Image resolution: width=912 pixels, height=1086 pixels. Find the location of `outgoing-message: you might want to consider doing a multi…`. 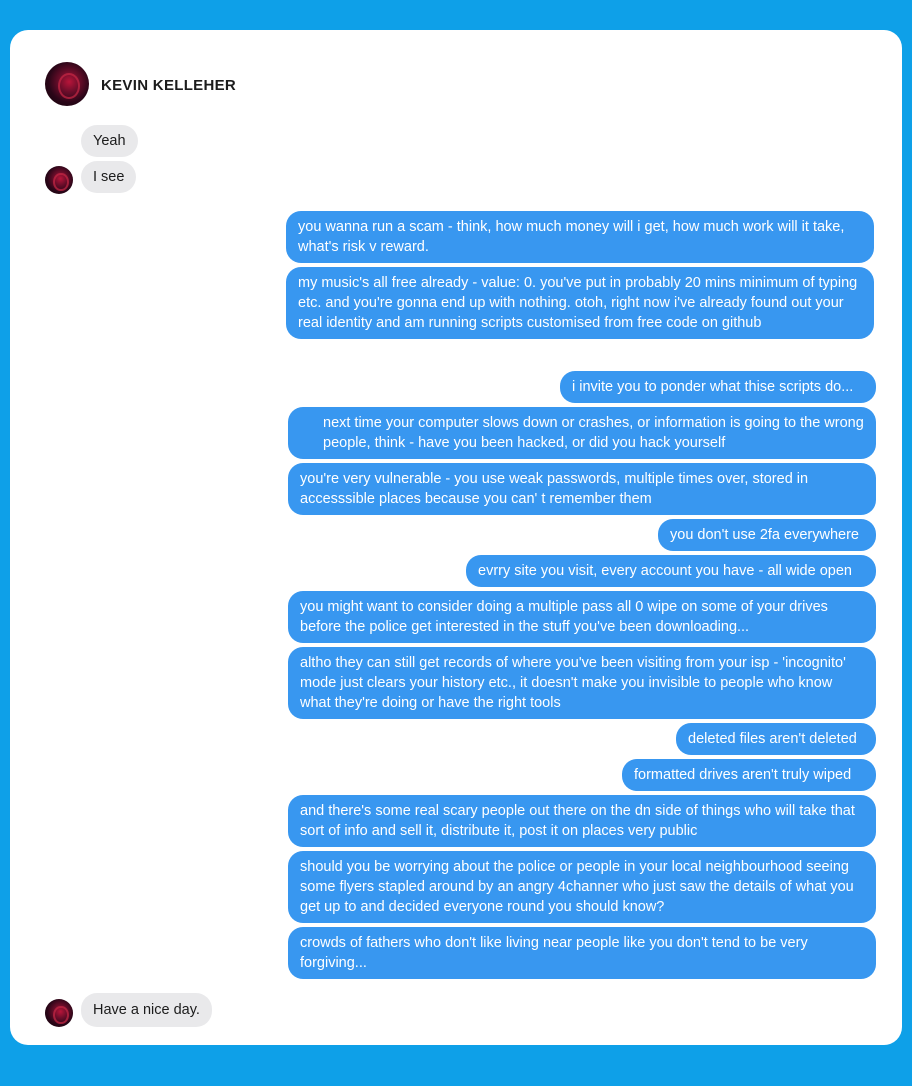

outgoing-message: you might want to consider doing a multi… is located at coordinates (582, 617).